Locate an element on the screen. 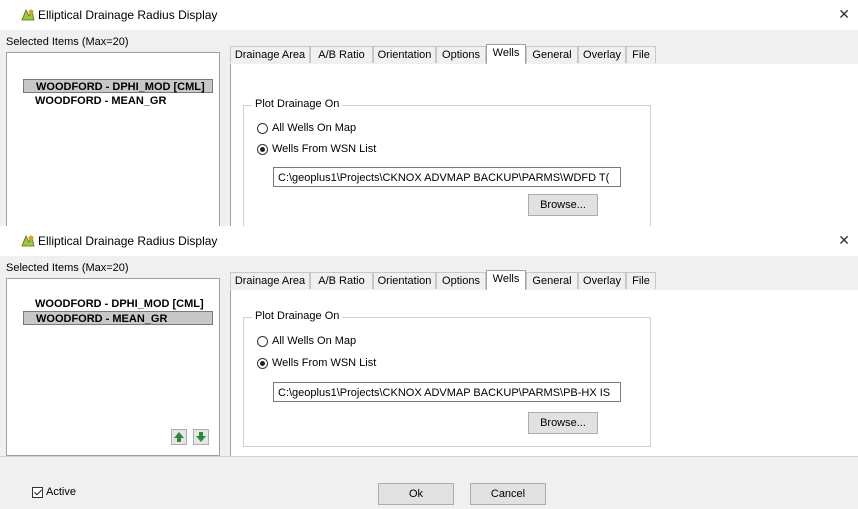 The image size is (858, 509). move-down-button is located at coordinates (201, 437).